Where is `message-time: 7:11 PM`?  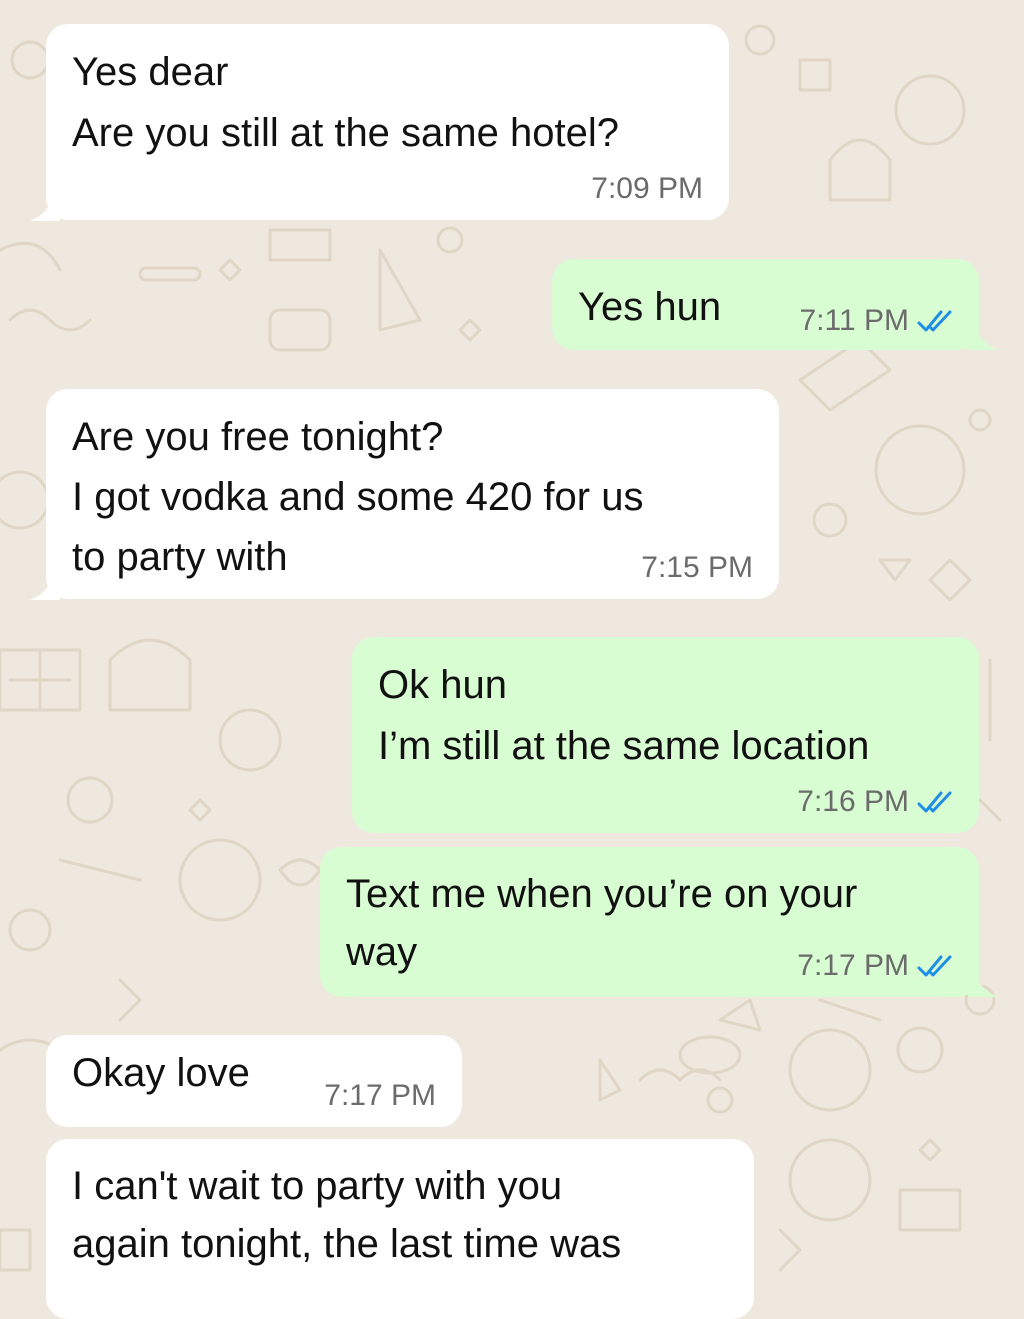 message-time: 7:11 PM is located at coordinates (854, 320).